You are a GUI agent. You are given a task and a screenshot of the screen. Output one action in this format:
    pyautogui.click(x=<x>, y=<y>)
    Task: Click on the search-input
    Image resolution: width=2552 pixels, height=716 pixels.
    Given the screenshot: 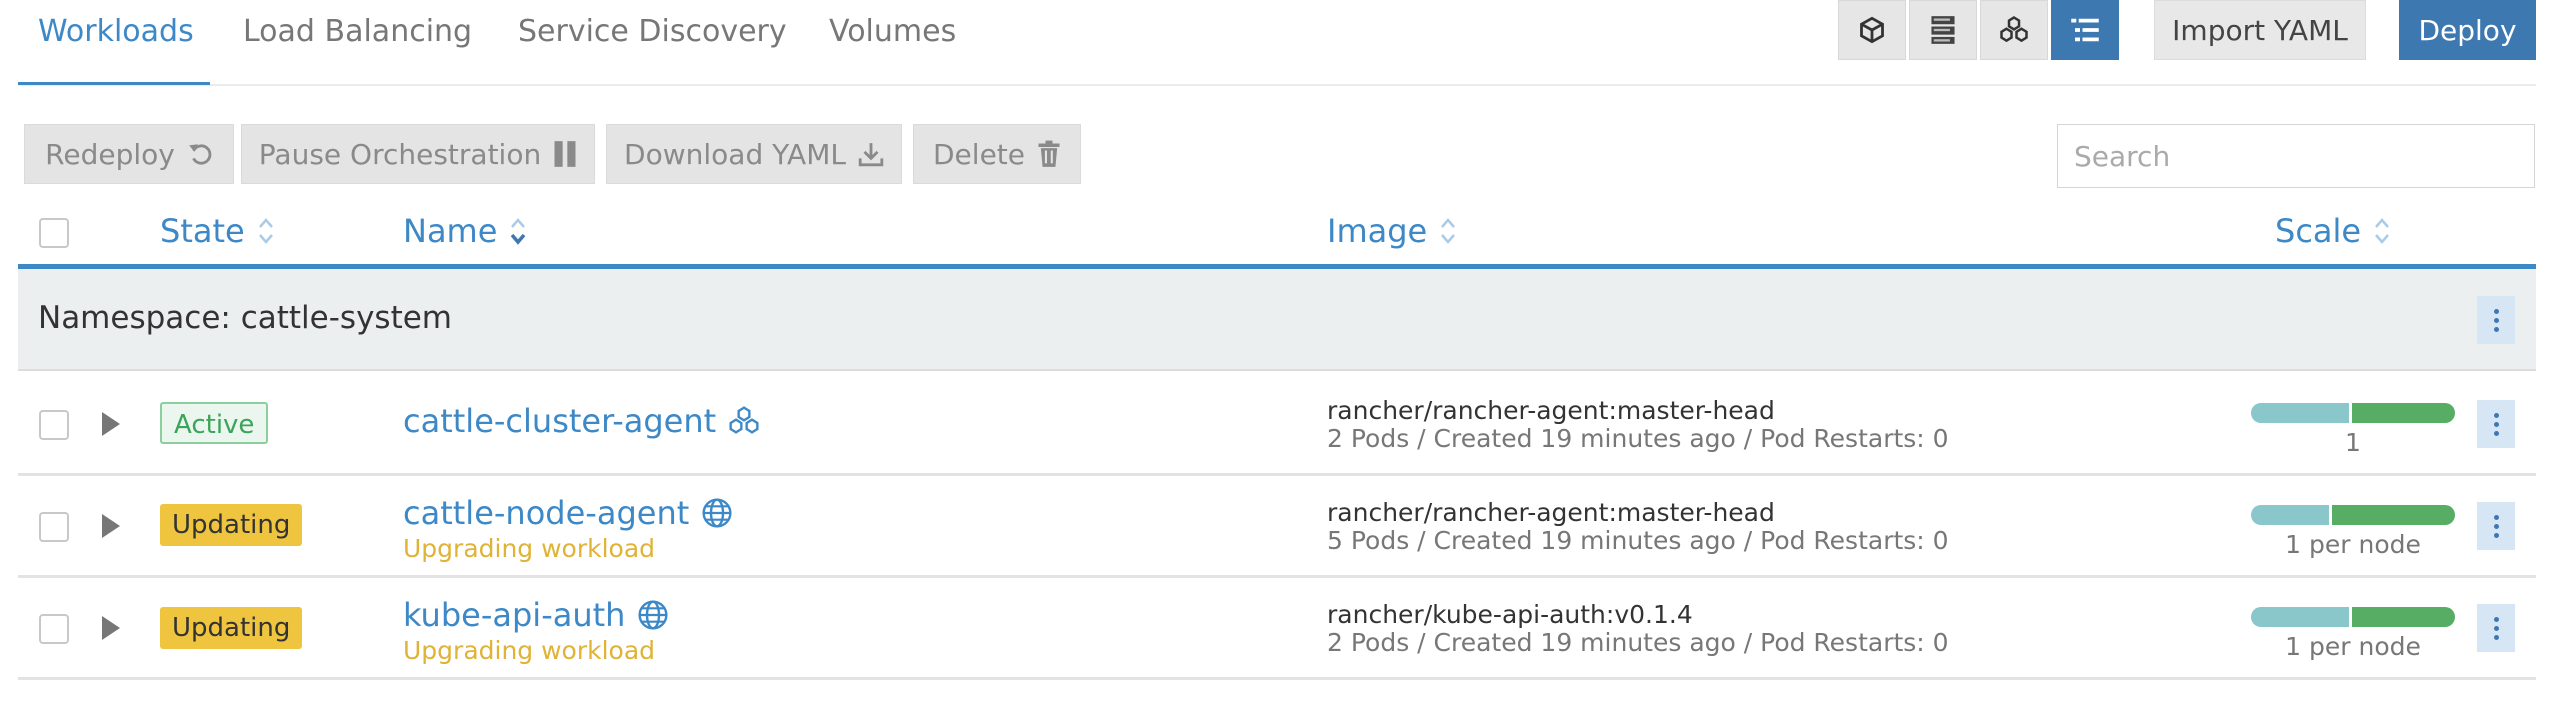 What is the action you would take?
    pyautogui.click(x=2296, y=156)
    